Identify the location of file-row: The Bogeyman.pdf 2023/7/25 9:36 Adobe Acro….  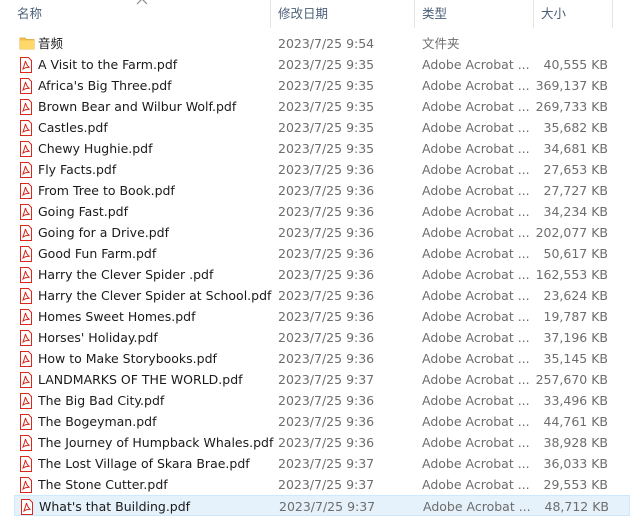
(322, 421).